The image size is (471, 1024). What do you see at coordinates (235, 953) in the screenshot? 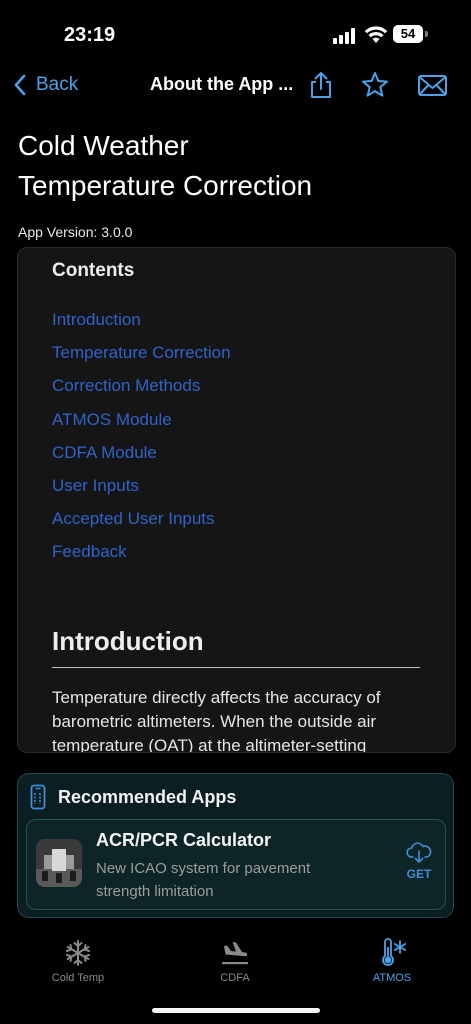
I see `airplane-landing-icon` at bounding box center [235, 953].